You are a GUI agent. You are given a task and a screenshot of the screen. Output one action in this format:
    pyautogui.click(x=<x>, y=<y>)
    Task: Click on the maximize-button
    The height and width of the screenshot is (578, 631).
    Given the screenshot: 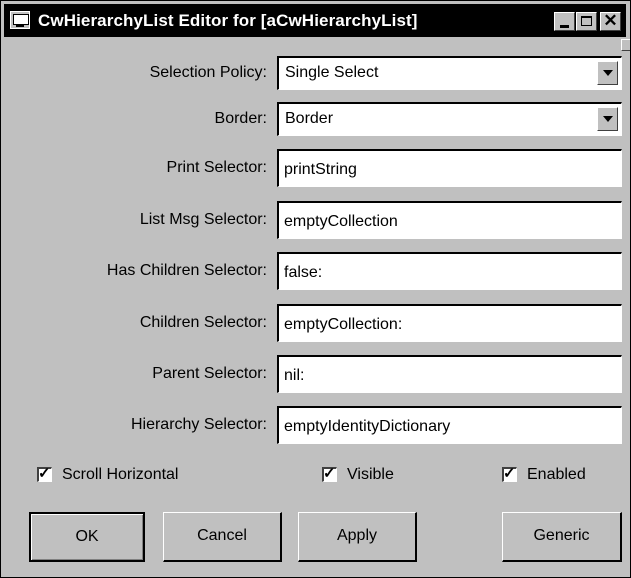 What is the action you would take?
    pyautogui.click(x=586, y=21)
    